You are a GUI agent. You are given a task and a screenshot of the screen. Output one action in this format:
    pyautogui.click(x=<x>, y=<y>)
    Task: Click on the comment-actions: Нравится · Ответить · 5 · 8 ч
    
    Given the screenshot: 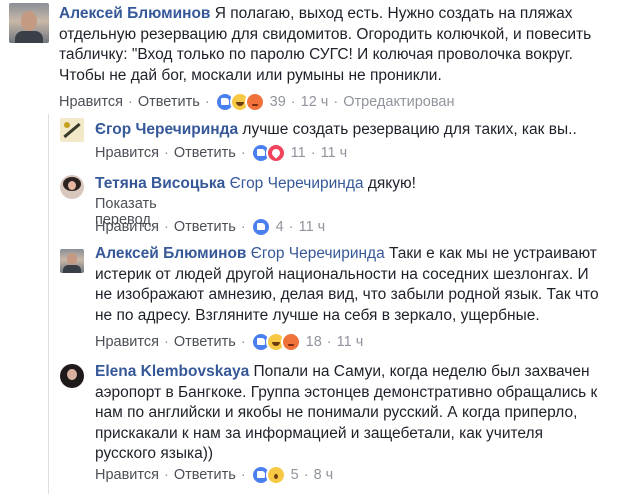 What is the action you would take?
    pyautogui.click(x=214, y=475)
    